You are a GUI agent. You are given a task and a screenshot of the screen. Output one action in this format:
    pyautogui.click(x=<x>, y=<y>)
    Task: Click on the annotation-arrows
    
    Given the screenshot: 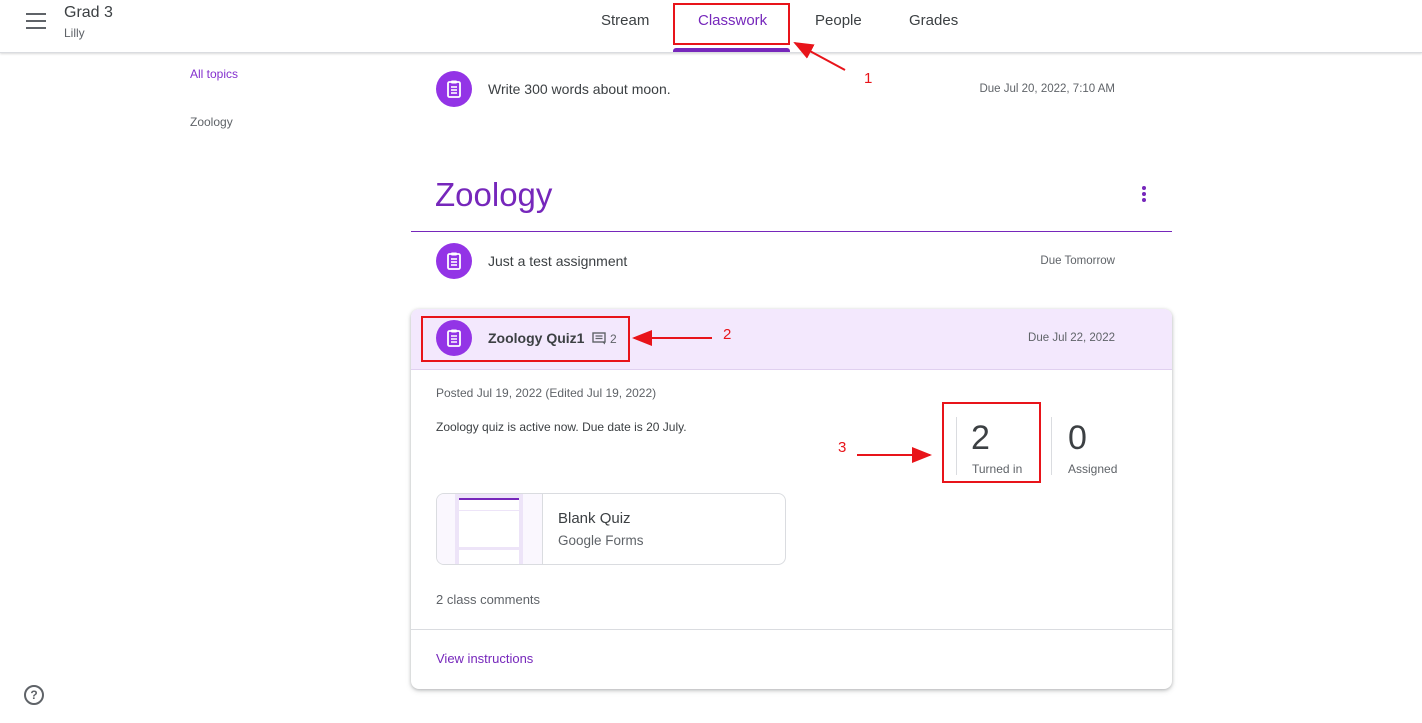 What is the action you would take?
    pyautogui.click(x=782, y=252)
    